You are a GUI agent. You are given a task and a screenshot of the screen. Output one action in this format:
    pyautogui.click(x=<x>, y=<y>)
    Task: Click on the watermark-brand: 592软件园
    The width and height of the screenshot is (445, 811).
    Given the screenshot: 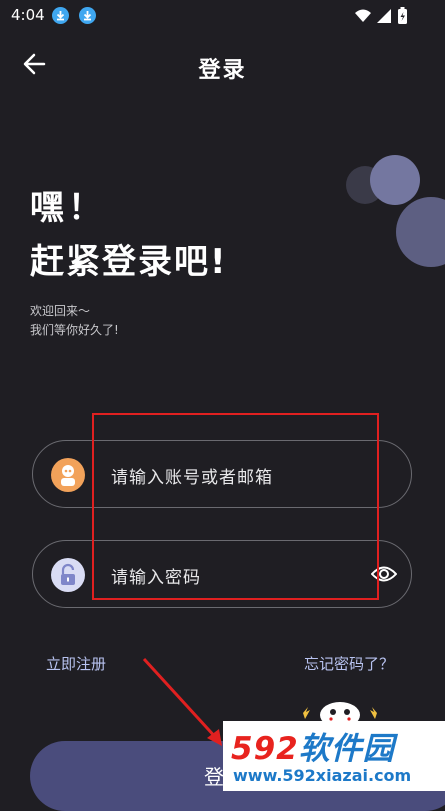 What is the action you would take?
    pyautogui.click(x=313, y=749)
    